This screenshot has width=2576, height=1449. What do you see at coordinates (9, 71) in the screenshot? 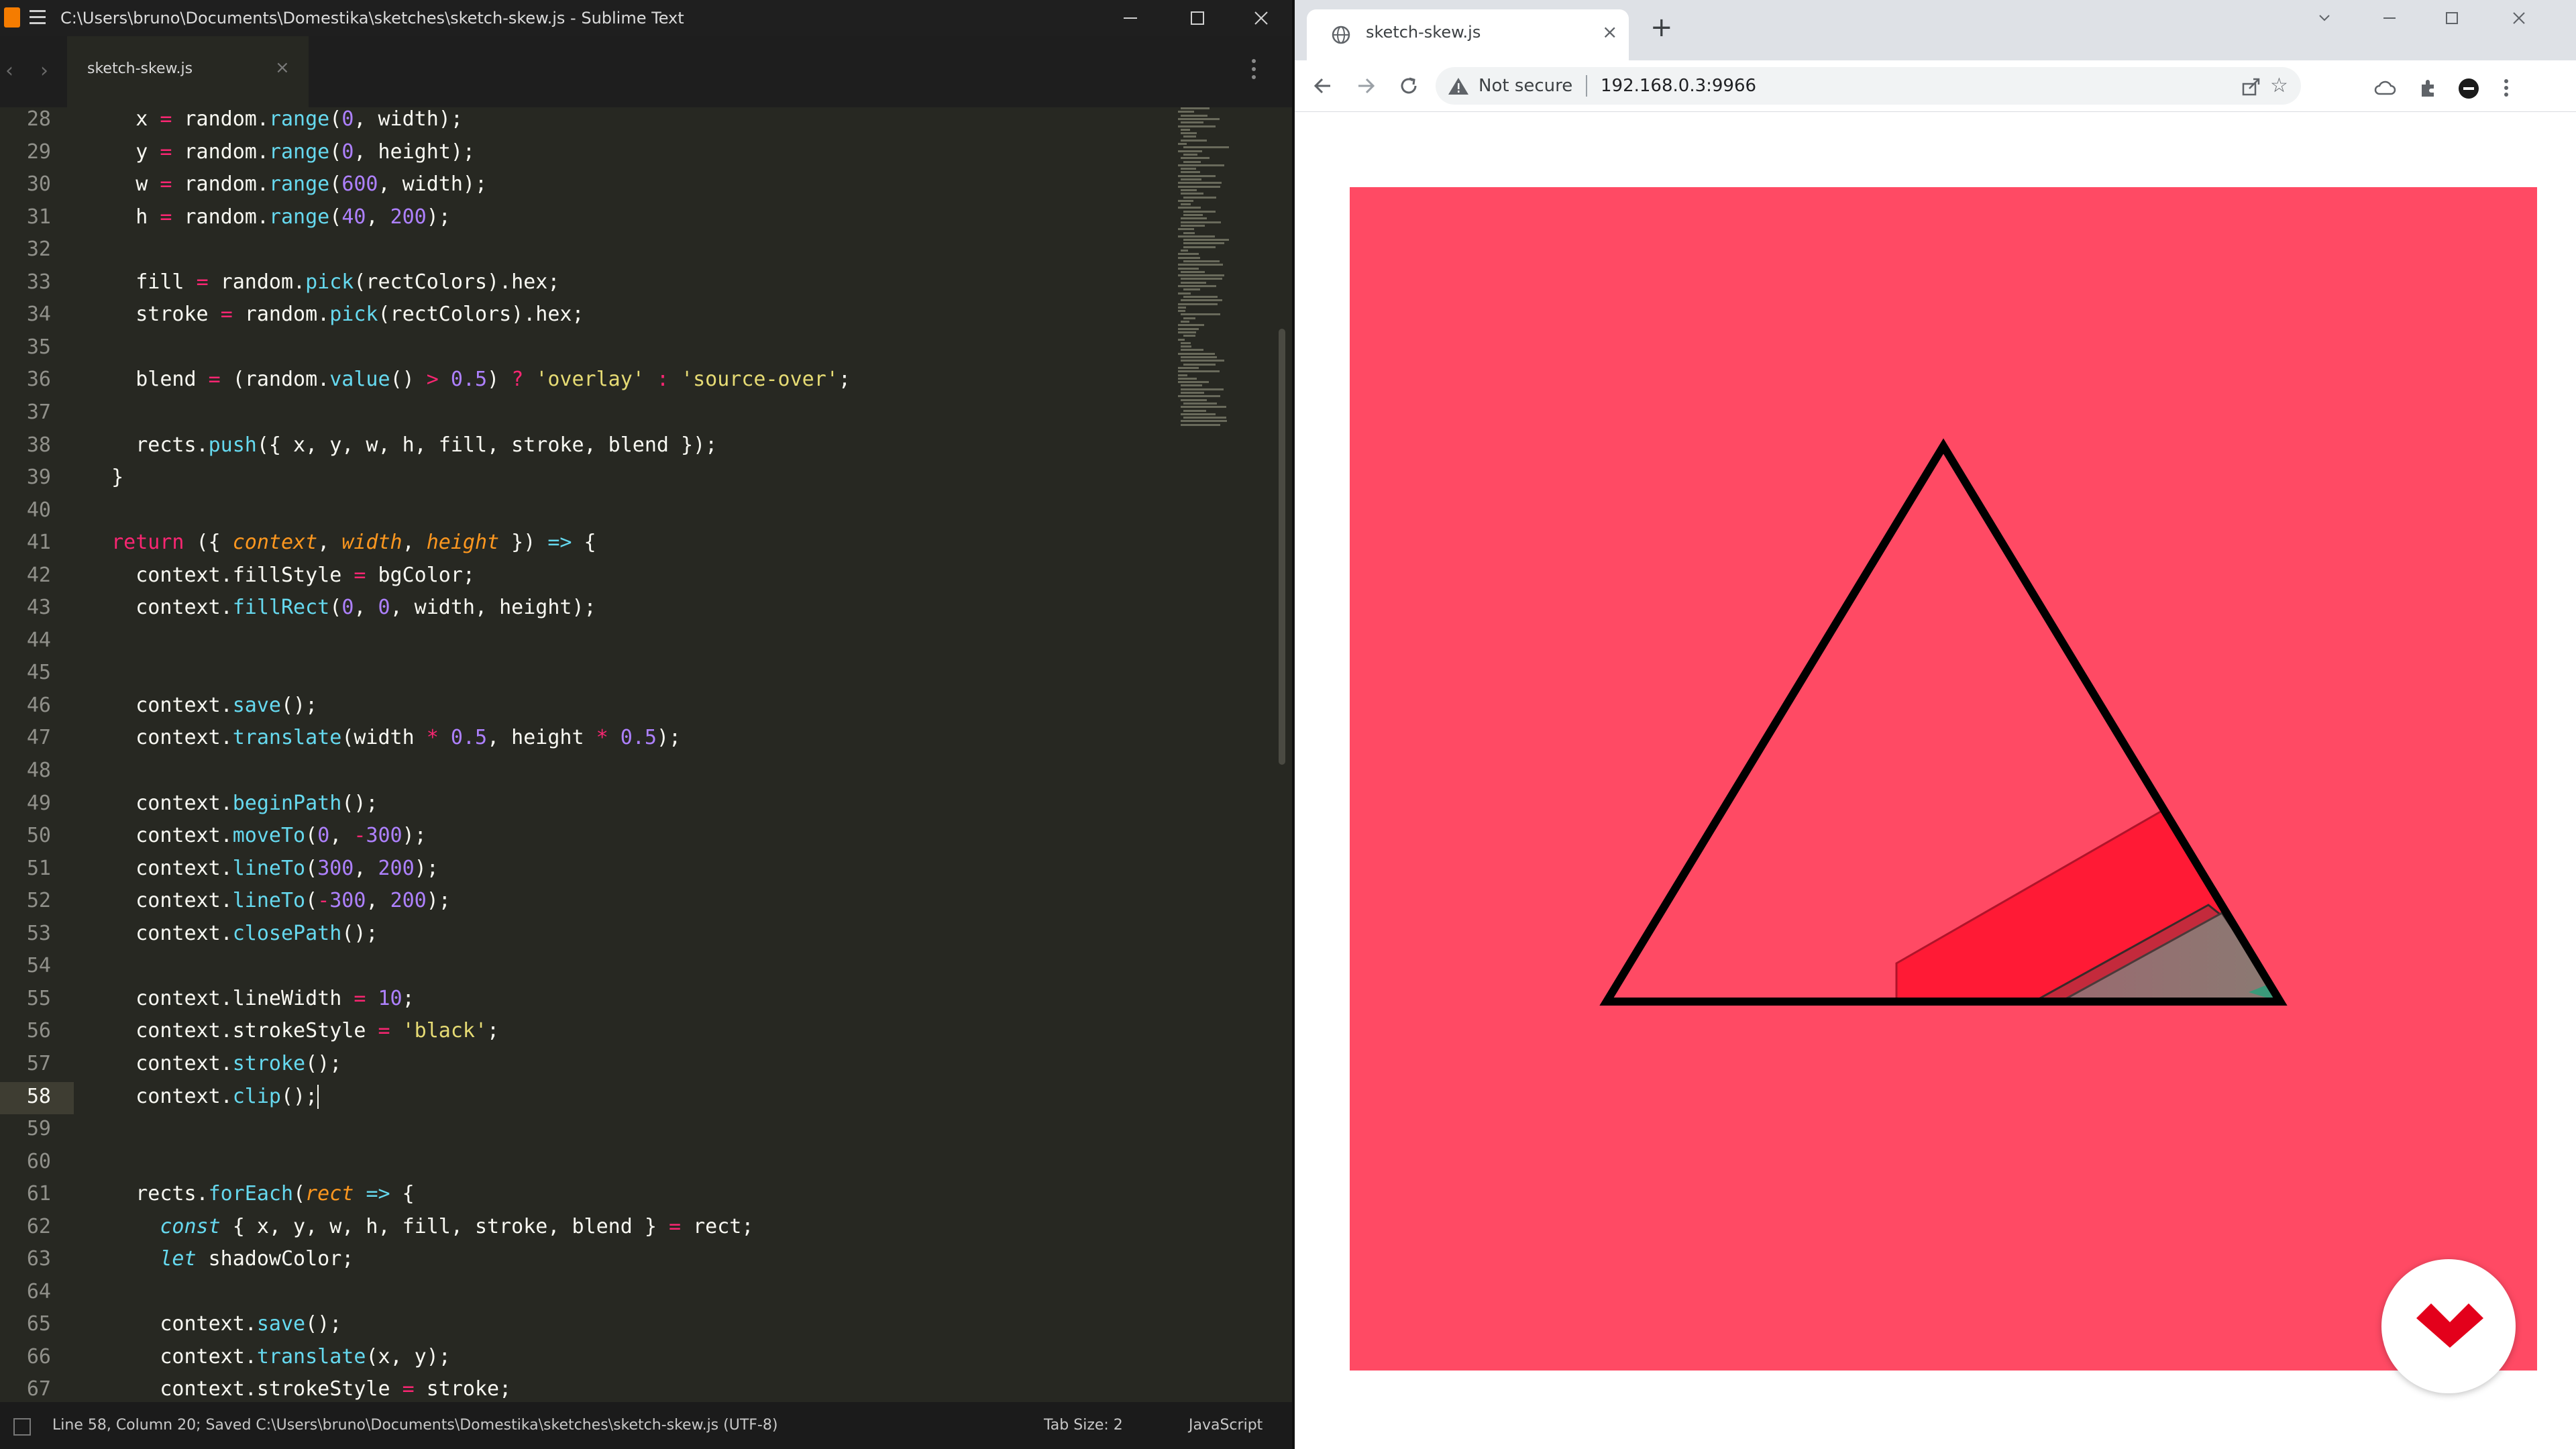
I see `tab-prev-icon: ‹` at bounding box center [9, 71].